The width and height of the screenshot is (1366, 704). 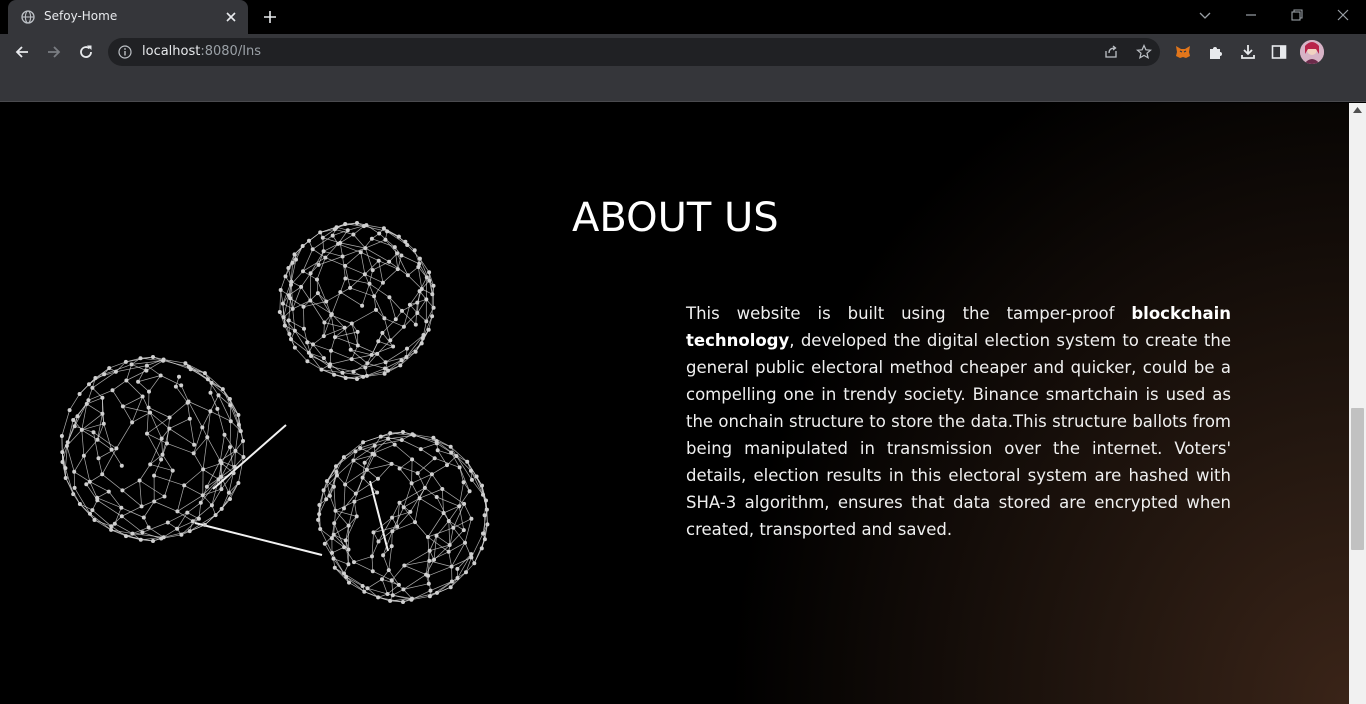 I want to click on address-bar: localhost:8080/Ins, so click(x=634, y=52).